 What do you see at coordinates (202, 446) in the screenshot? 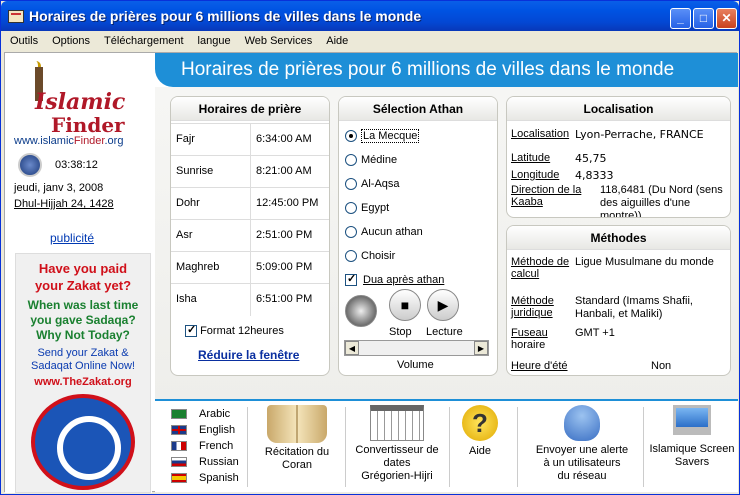
I see `language-french: French` at bounding box center [202, 446].